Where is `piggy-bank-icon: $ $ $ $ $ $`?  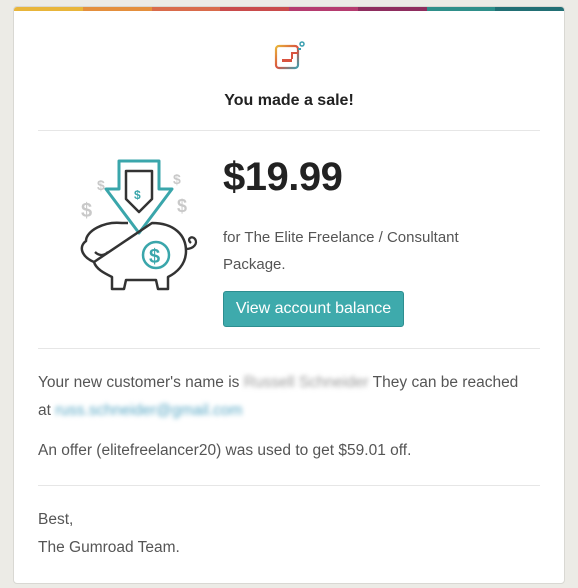 piggy-bank-icon: $ $ $ $ $ $ is located at coordinates (139, 225).